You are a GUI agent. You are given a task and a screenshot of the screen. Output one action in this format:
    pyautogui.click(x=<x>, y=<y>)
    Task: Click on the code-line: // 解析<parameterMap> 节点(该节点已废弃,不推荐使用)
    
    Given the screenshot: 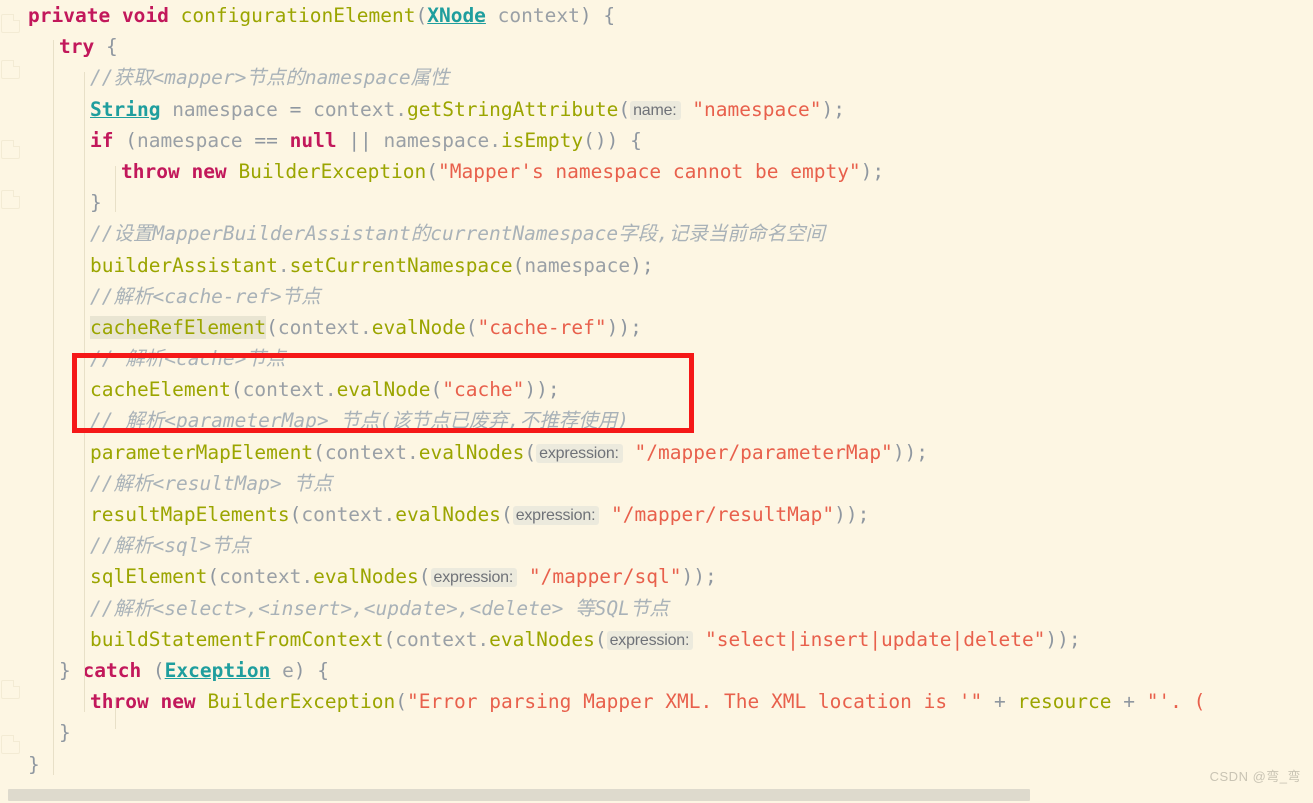 What is the action you would take?
    pyautogui.click(x=656, y=420)
    